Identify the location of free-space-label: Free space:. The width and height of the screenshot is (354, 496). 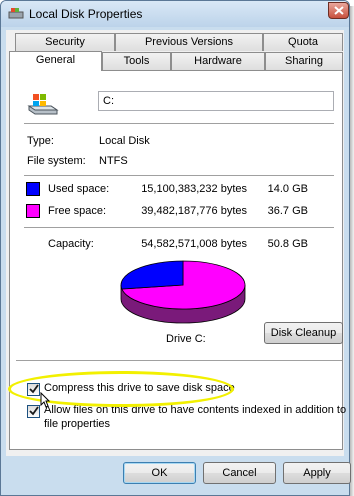
(77, 211).